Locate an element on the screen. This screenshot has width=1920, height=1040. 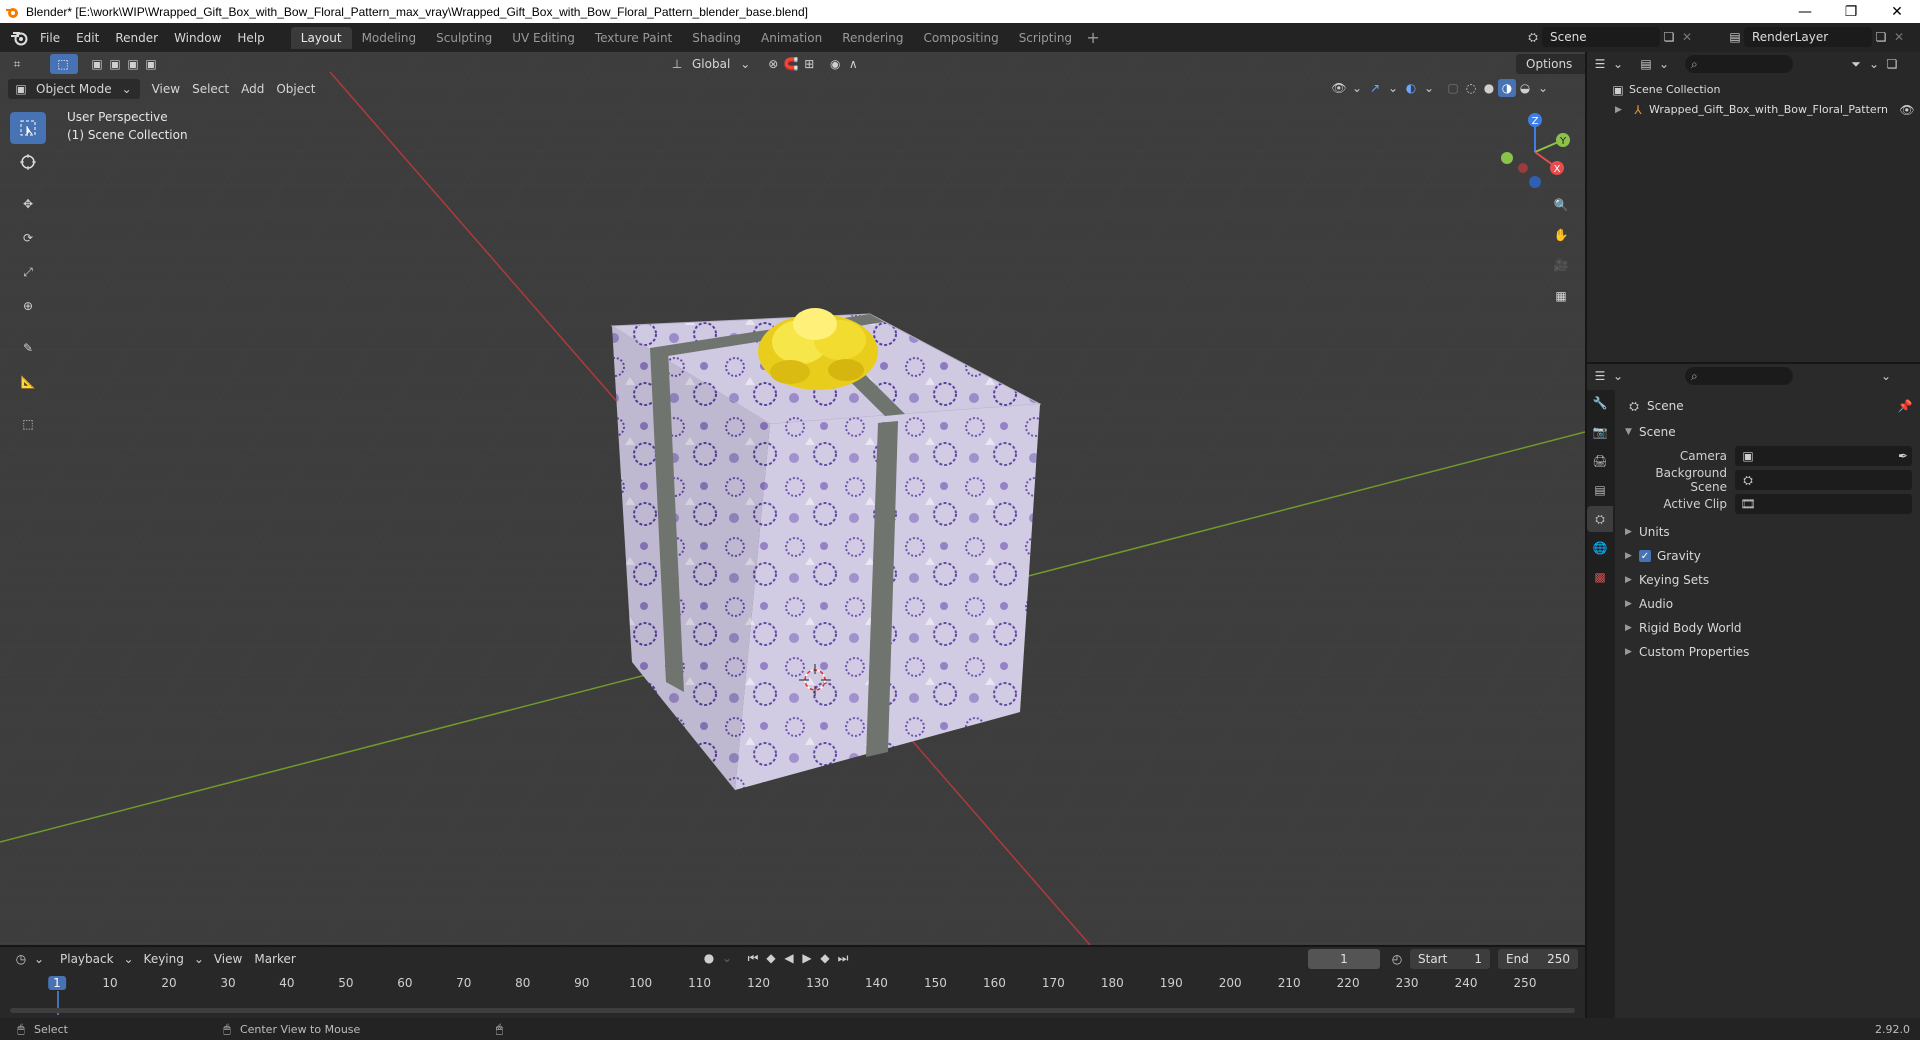
new-collection-icon: ❏ is located at coordinates (1892, 64).